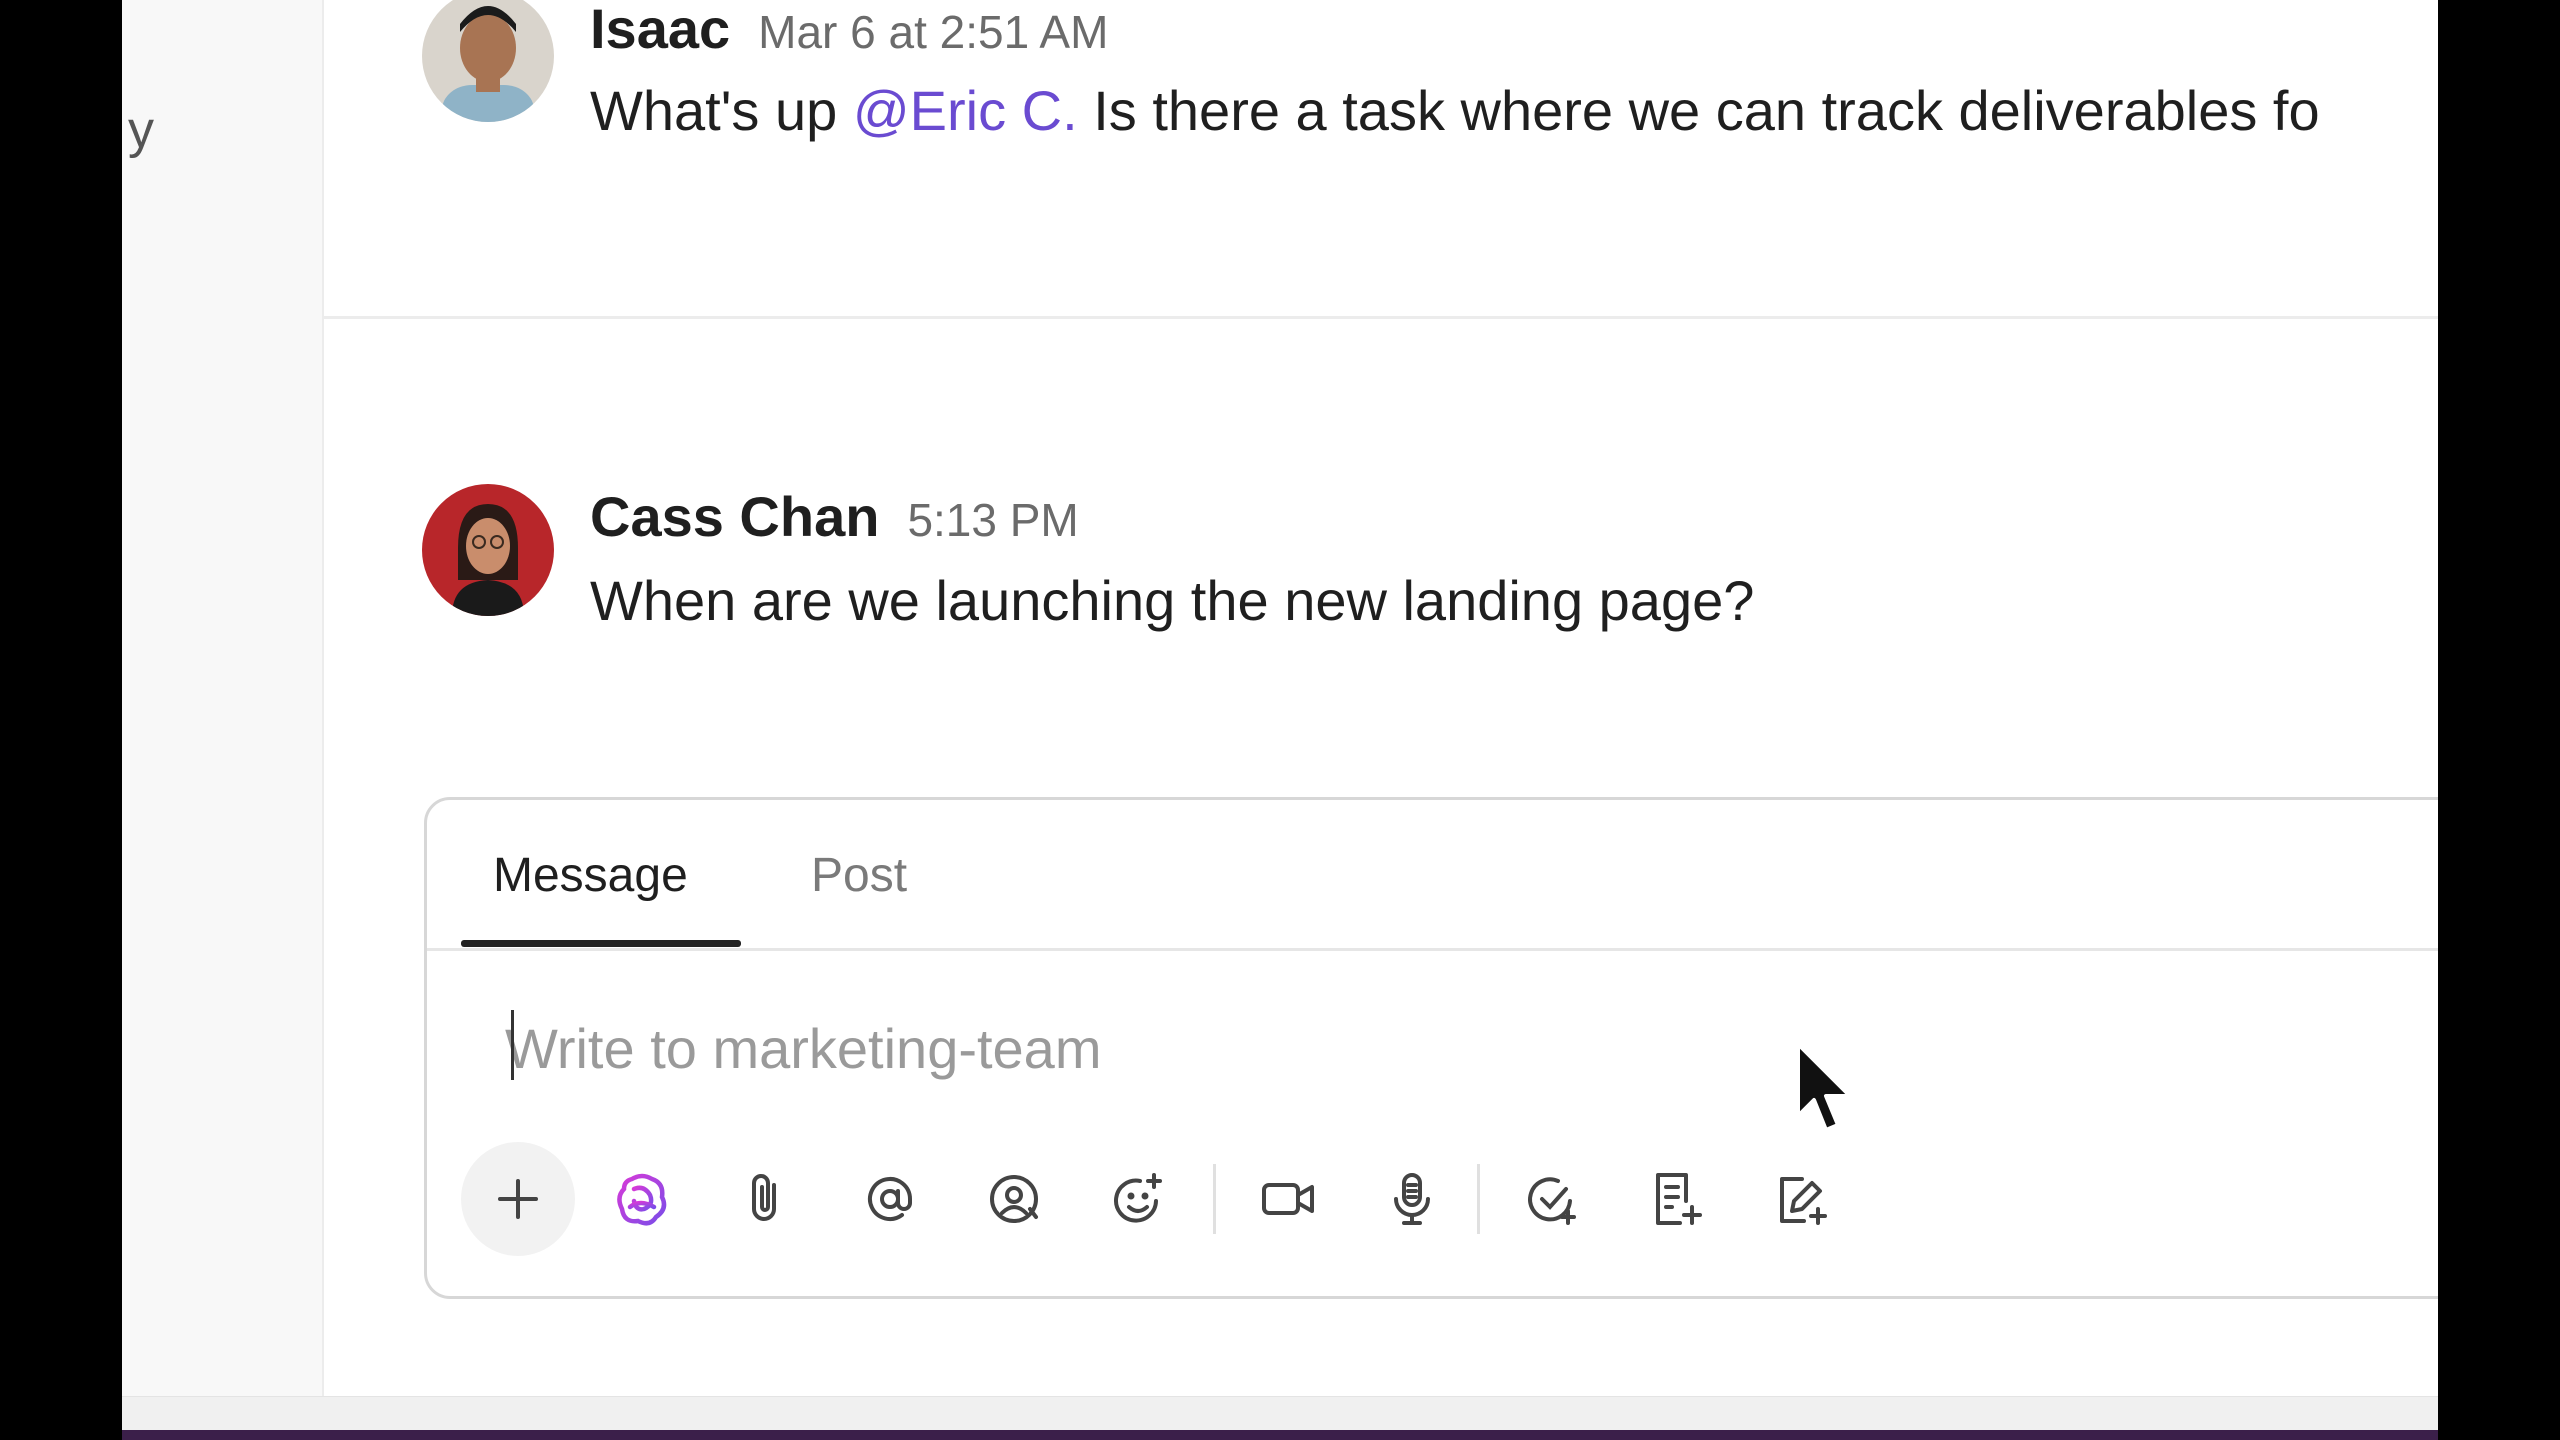 This screenshot has height=1440, width=2560. I want to click on plus-icon, so click(518, 1199).